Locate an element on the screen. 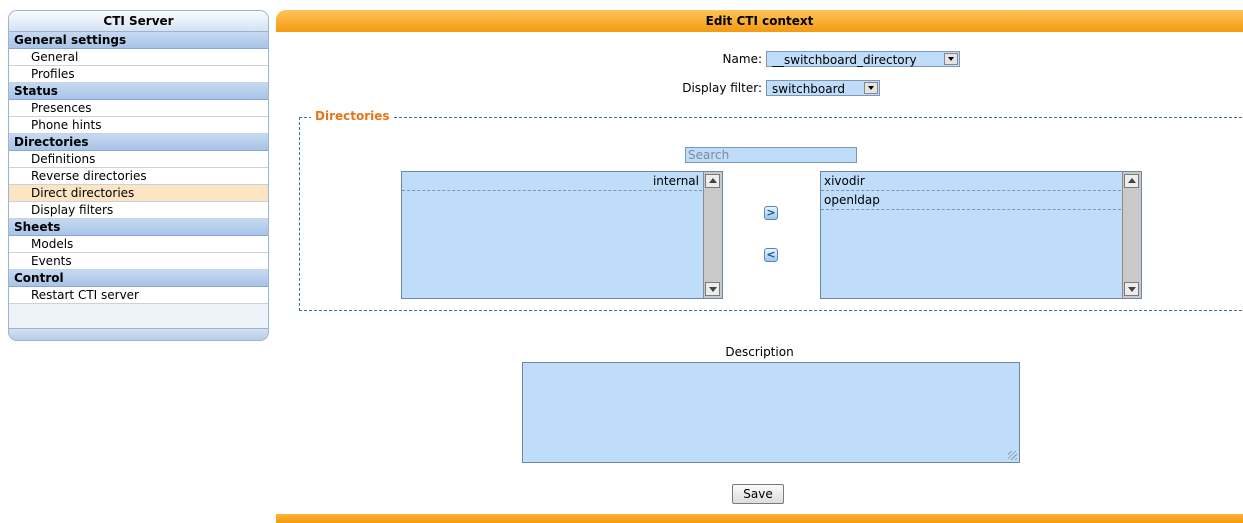  sidebar-item-reverse-directories: Reverse directories is located at coordinates (138, 176).